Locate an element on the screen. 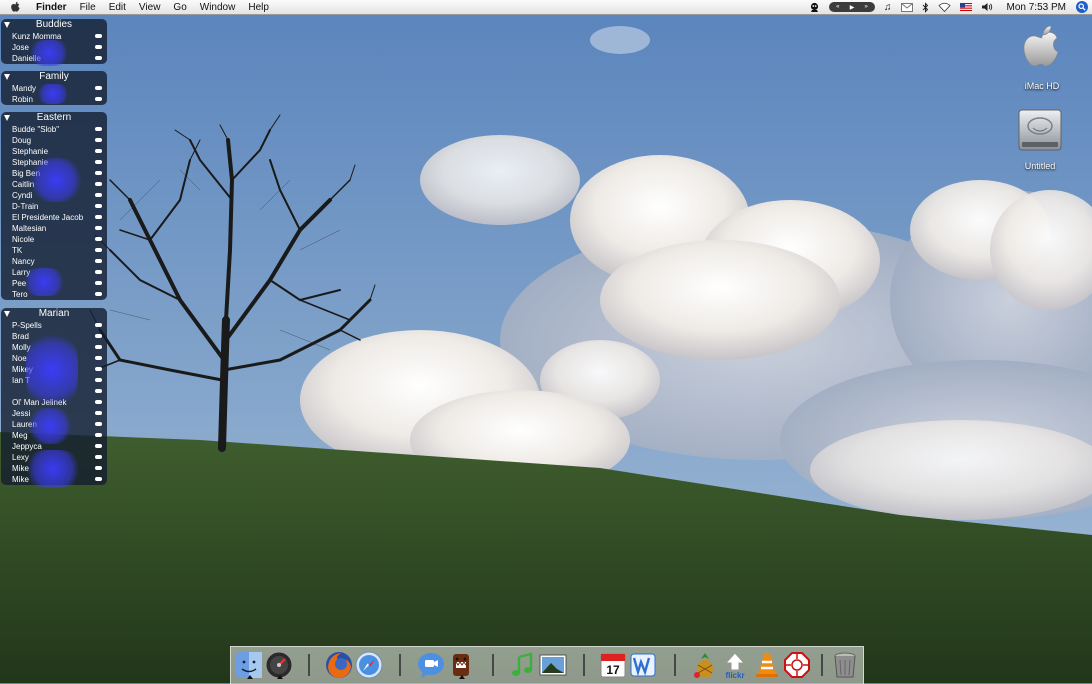 This screenshot has height=684, width=1092. buddy-row: El Presidente Jacob is located at coordinates (54, 217).